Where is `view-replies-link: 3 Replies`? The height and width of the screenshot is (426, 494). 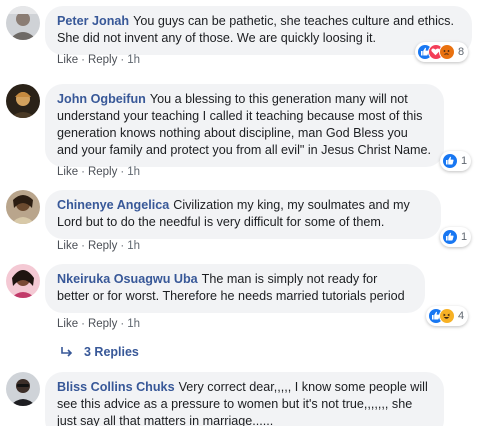
view-replies-link: 3 Replies is located at coordinates (99, 352).